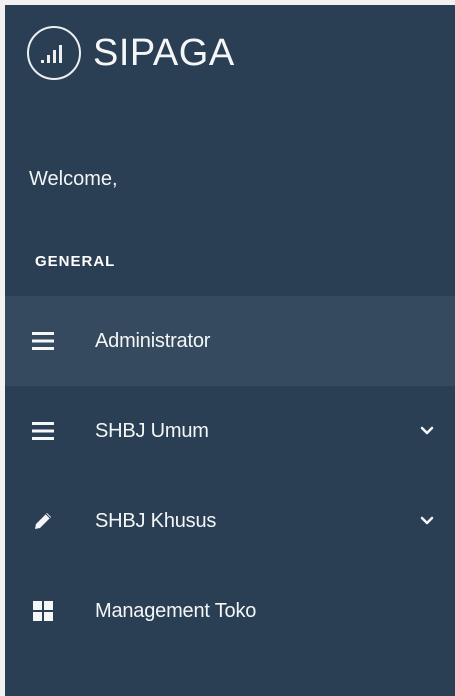 This screenshot has height=696, width=455. I want to click on menu-item-shbj-umum: SHBJ Umum, so click(230, 431).